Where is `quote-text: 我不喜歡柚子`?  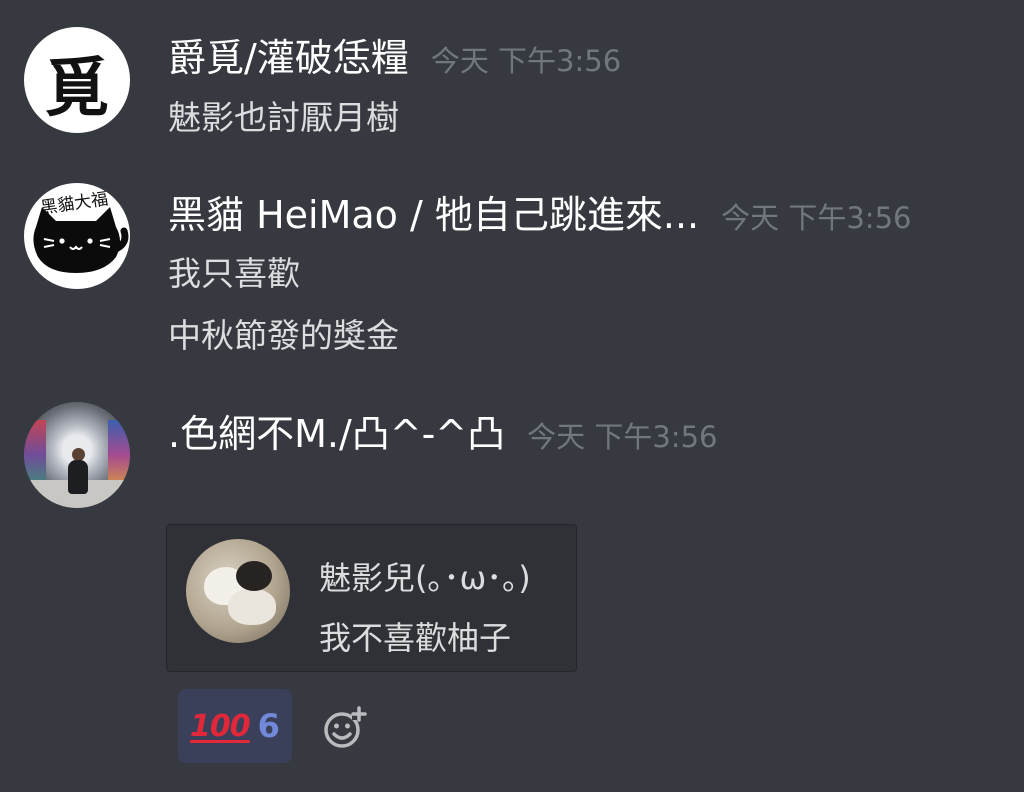 quote-text: 我不喜歡柚子 is located at coordinates (415, 638).